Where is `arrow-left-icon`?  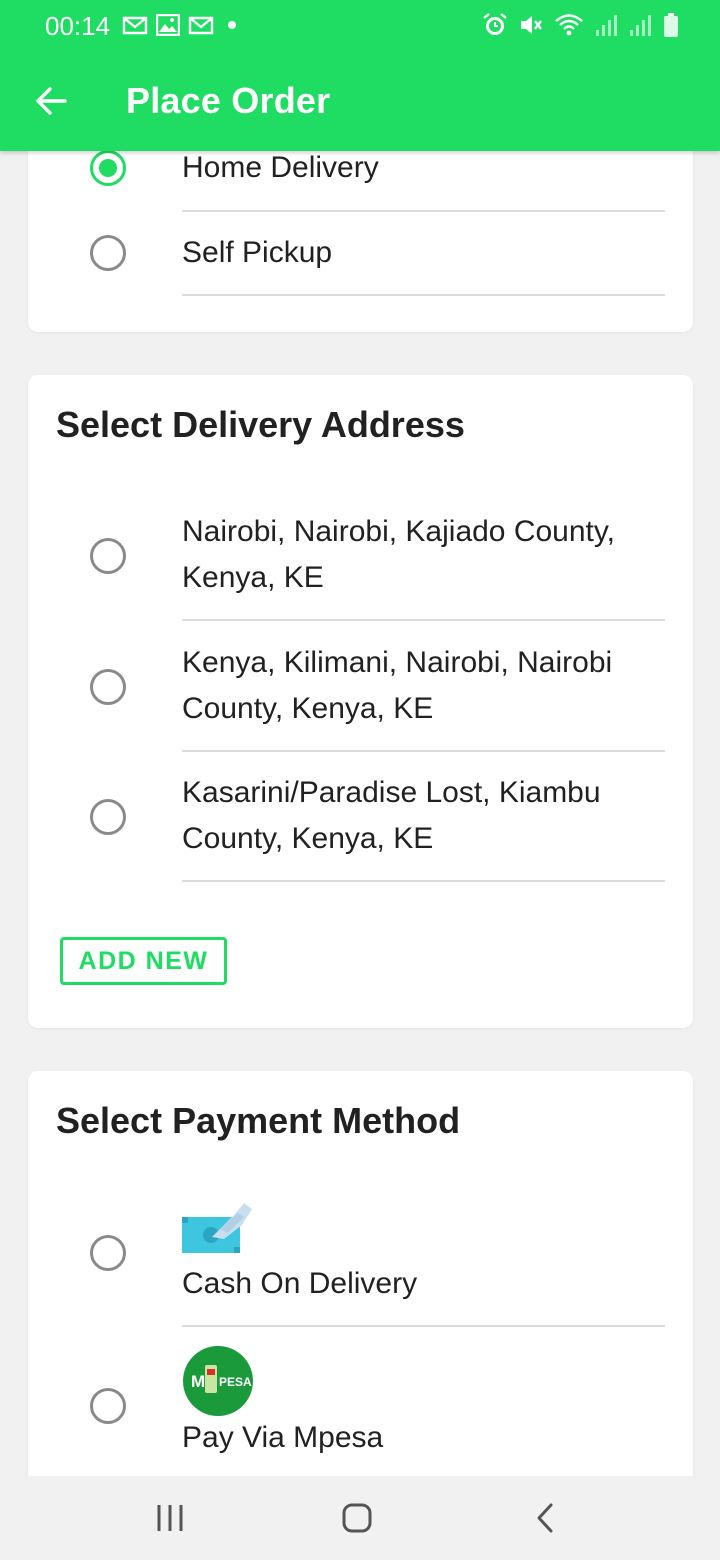 arrow-left-icon is located at coordinates (51, 101).